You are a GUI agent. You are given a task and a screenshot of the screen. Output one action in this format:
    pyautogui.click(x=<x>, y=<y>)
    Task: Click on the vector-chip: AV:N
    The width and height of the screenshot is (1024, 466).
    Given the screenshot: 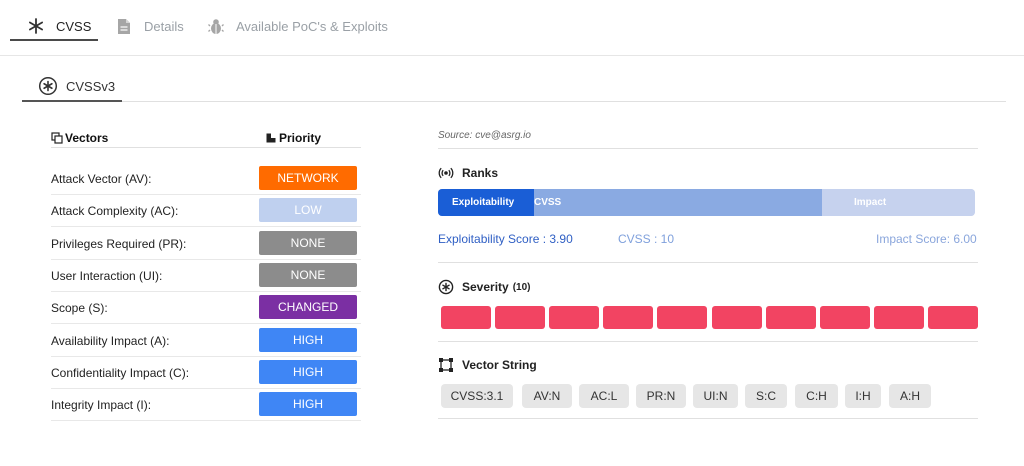 What is the action you would take?
    pyautogui.click(x=547, y=396)
    